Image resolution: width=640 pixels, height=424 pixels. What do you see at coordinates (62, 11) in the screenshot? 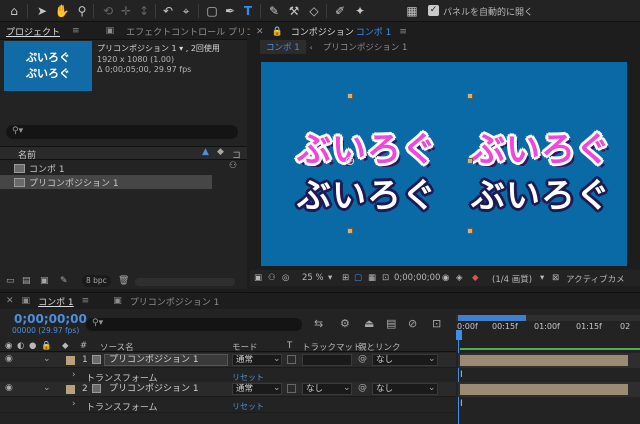
I see `hand-tool-icon: ✋` at bounding box center [62, 11].